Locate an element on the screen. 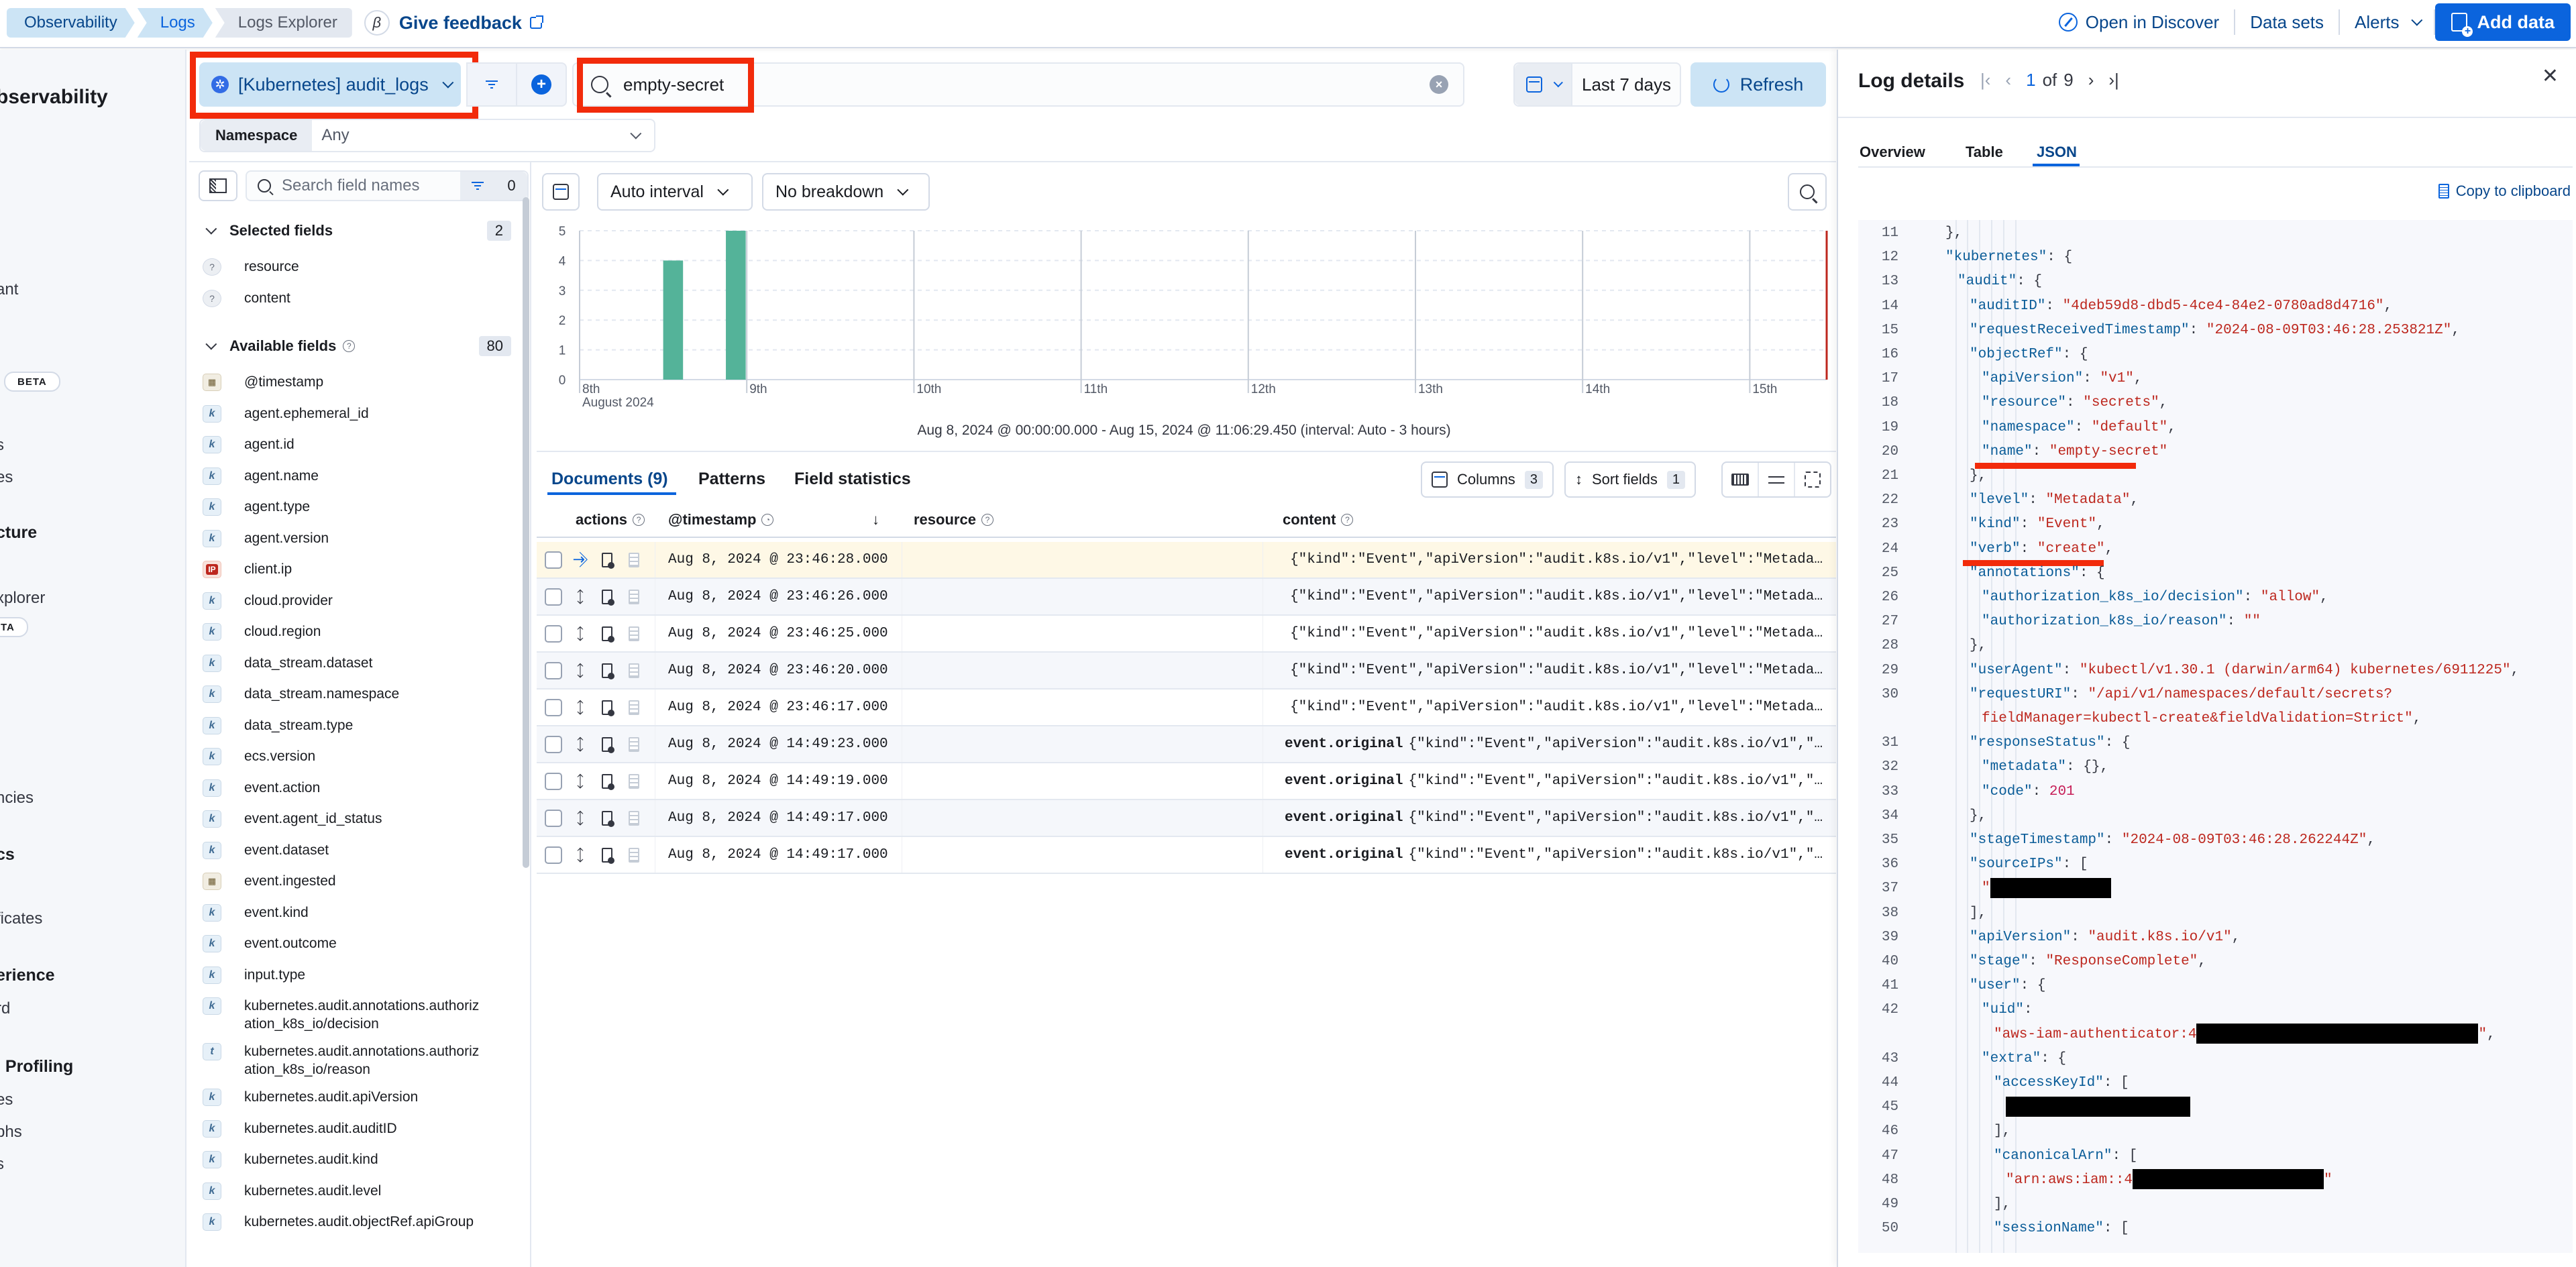 The height and width of the screenshot is (1267, 2576). quick-menu-button is located at coordinates (1543, 85).